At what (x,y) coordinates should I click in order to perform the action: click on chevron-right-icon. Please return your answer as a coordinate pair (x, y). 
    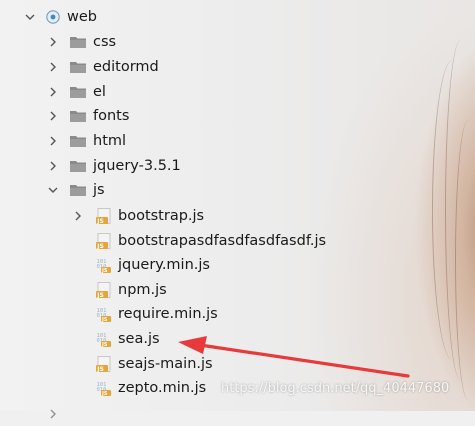
    Looking at the image, I should click on (53, 414).